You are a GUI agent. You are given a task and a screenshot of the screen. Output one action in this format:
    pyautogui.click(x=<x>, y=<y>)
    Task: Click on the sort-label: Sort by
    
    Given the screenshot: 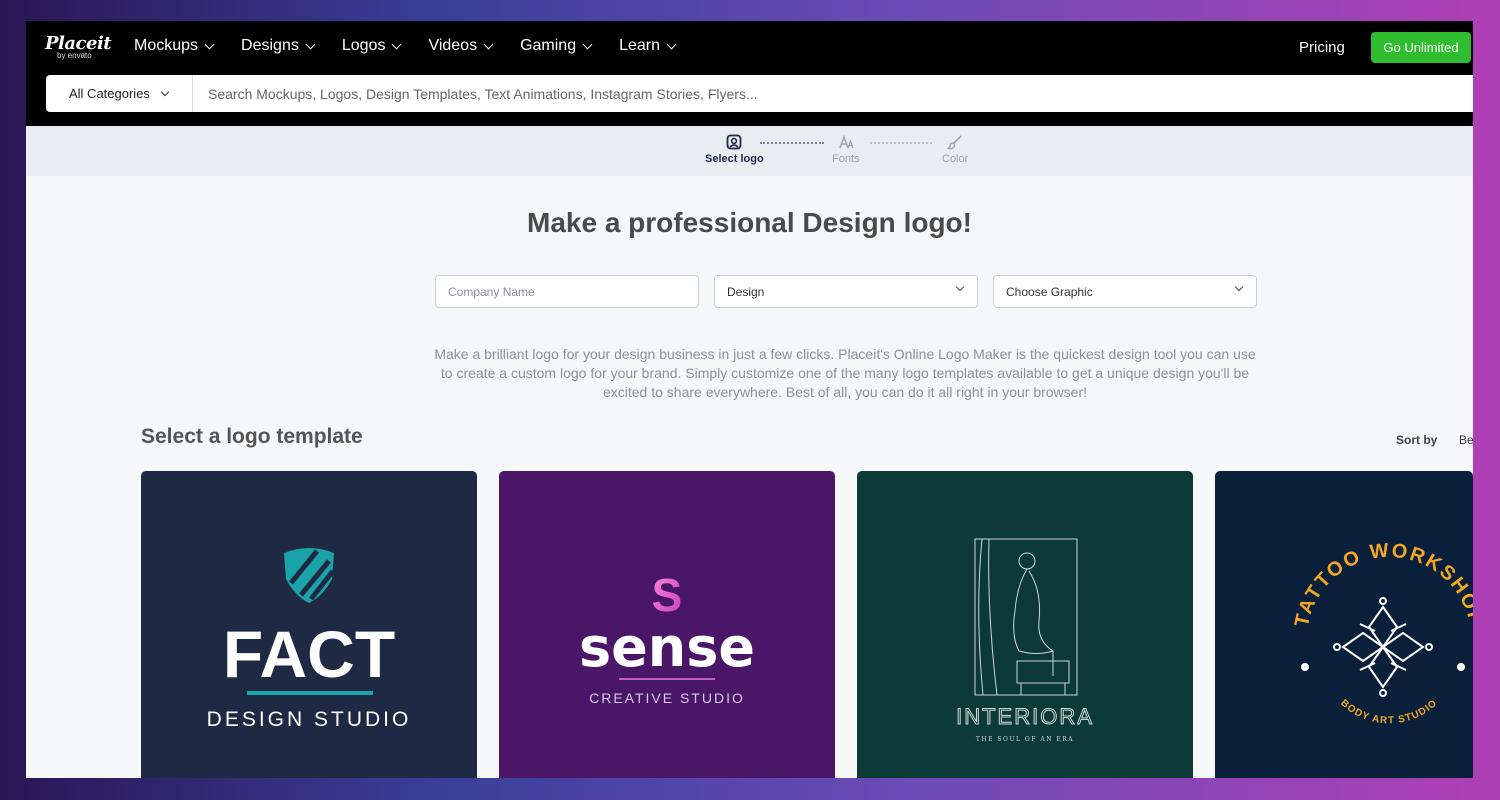 What is the action you would take?
    pyautogui.click(x=1417, y=440)
    